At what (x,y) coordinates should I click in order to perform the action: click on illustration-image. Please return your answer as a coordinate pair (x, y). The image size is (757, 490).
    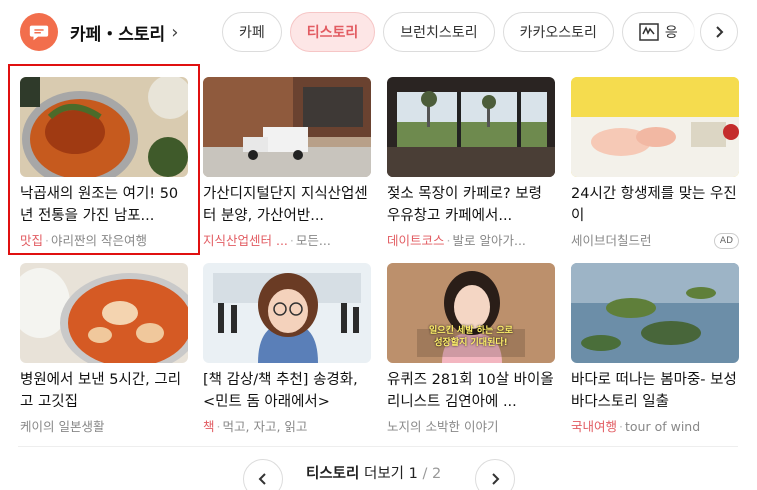
    Looking at the image, I should click on (287, 313).